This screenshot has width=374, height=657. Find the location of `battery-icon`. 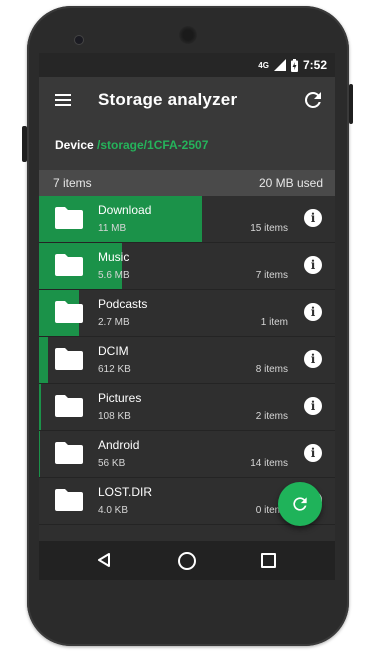

battery-icon is located at coordinates (294, 65).